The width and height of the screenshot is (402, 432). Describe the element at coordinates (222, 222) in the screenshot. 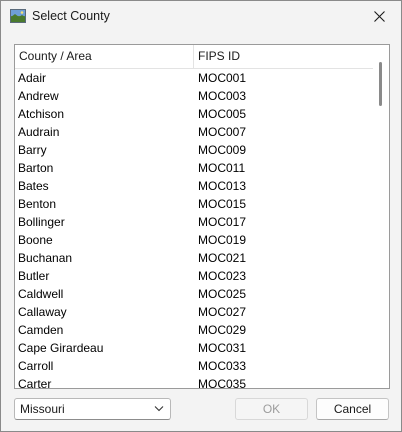

I see `fips-id-cell: MOC017` at that location.